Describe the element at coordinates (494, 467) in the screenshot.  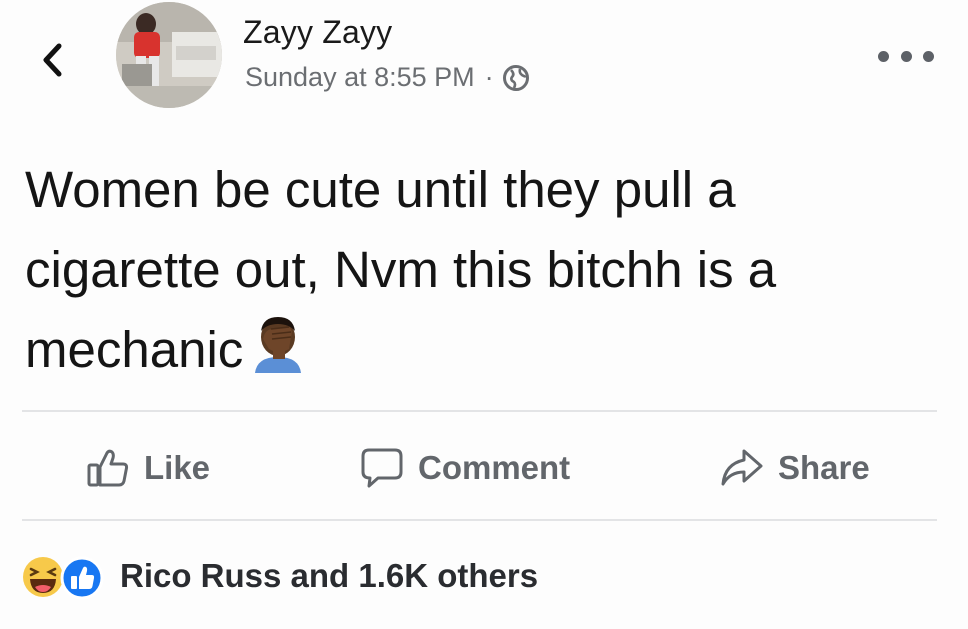
I see `comment-label: Comment` at that location.